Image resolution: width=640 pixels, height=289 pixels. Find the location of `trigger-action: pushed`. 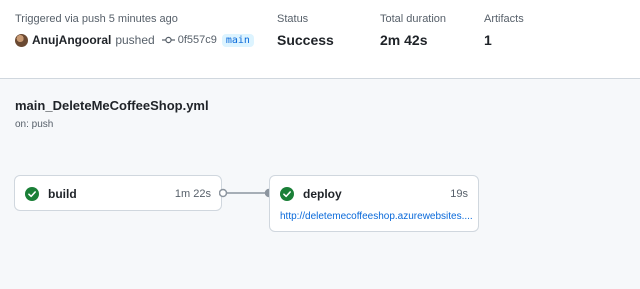

trigger-action: pushed is located at coordinates (135, 40).